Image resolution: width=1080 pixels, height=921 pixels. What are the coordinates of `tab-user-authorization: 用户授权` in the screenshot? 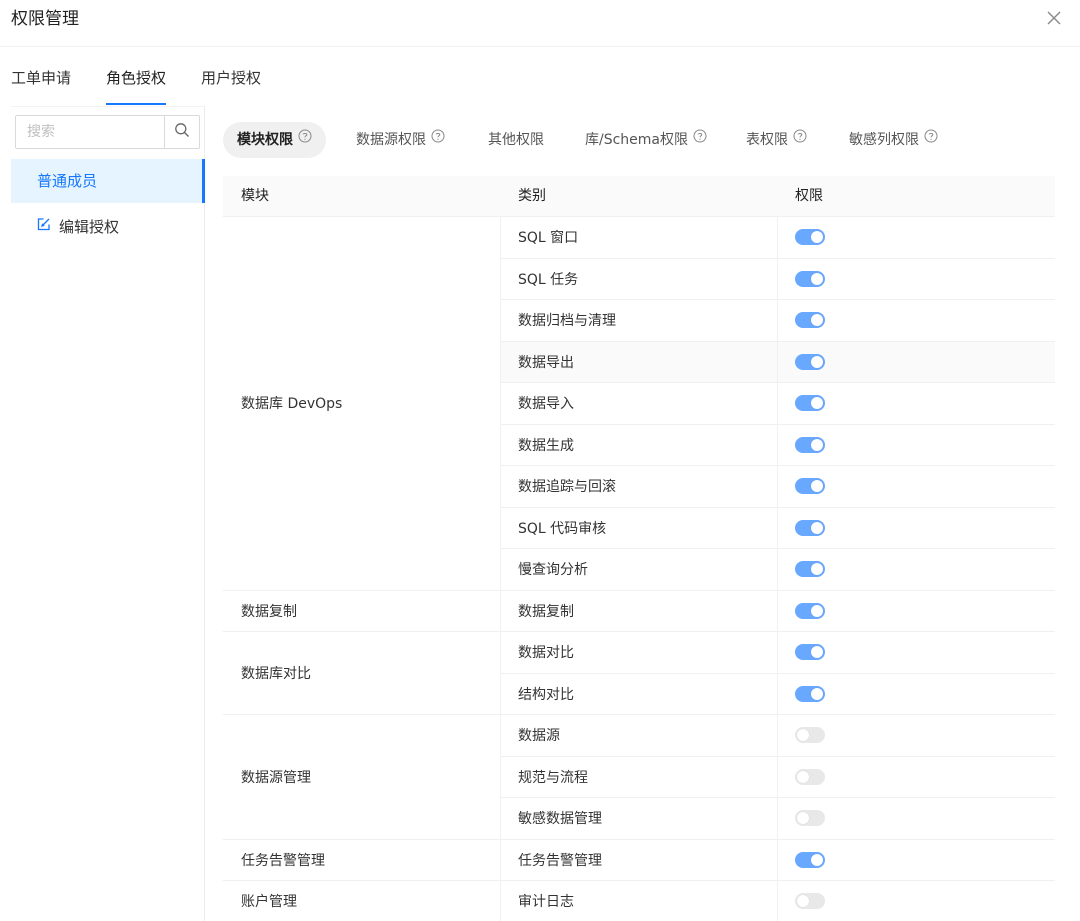 It's located at (231, 78).